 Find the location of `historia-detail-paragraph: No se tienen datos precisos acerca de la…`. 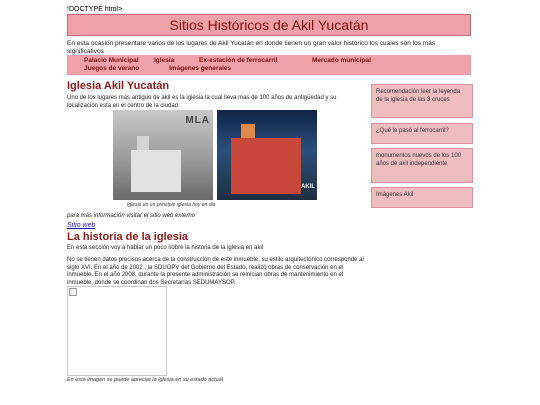

historia-detail-paragraph: No se tienen datos precisos acerca de la… is located at coordinates (215, 271).